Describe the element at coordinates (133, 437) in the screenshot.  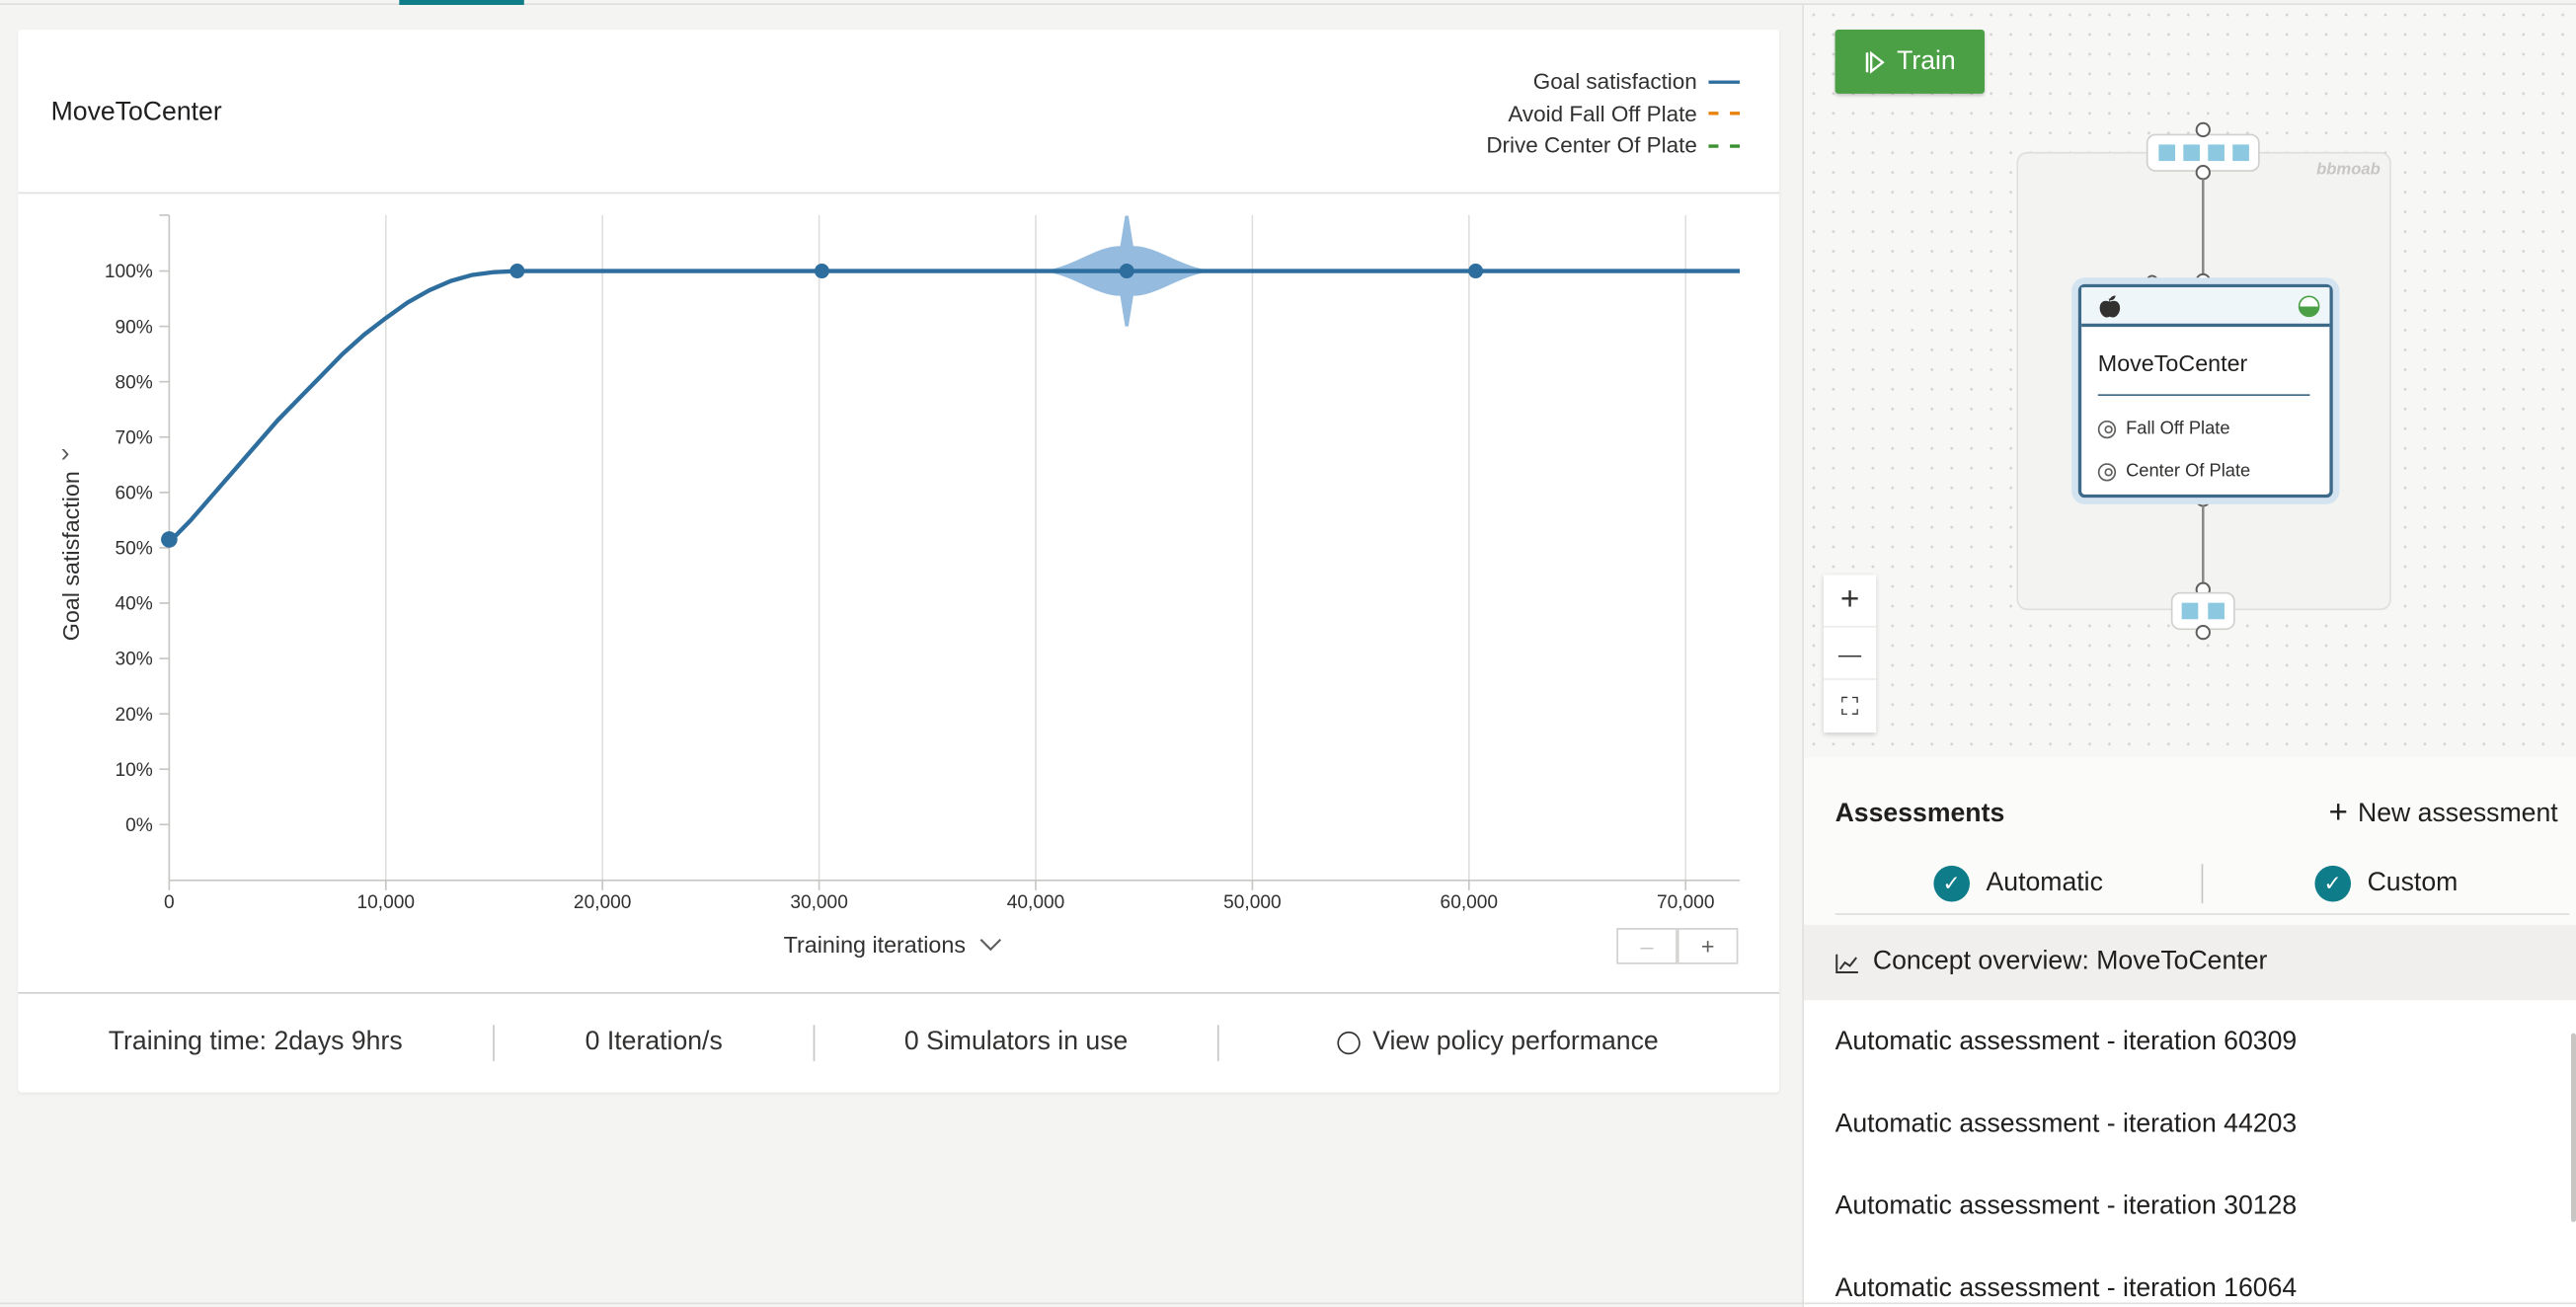
I see `y-tick-label: 70%` at that location.